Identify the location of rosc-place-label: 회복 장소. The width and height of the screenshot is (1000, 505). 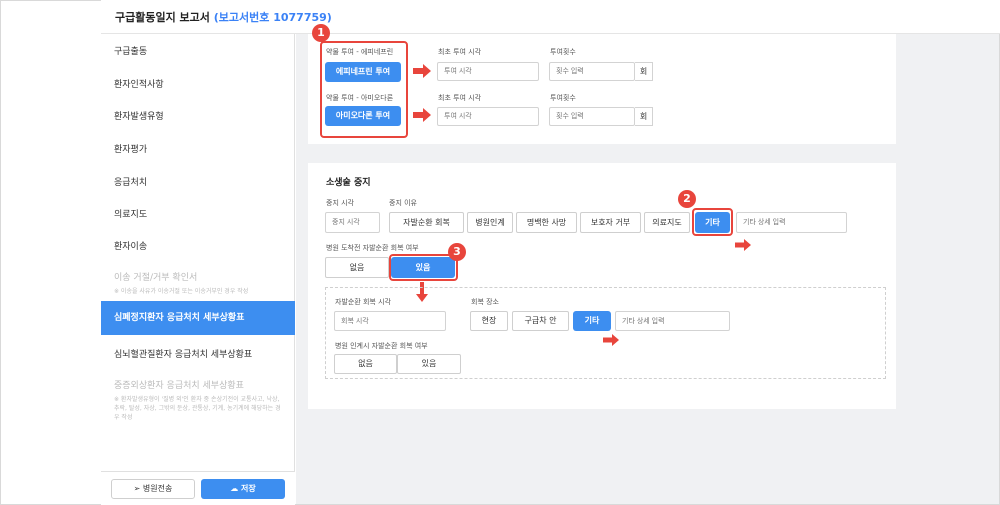
(485, 302).